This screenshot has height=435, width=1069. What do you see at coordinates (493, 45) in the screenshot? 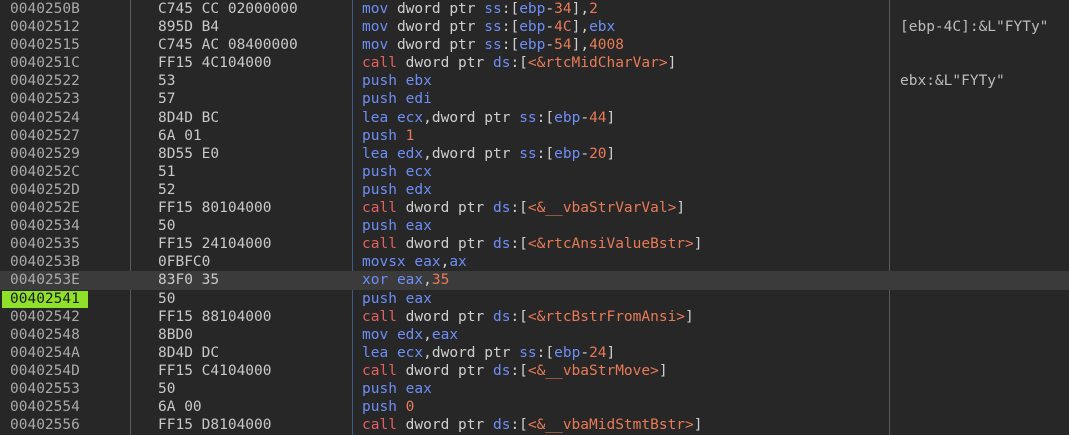
I see `row-instruction: mov dword ptr ss:[ebp-54],4008` at bounding box center [493, 45].